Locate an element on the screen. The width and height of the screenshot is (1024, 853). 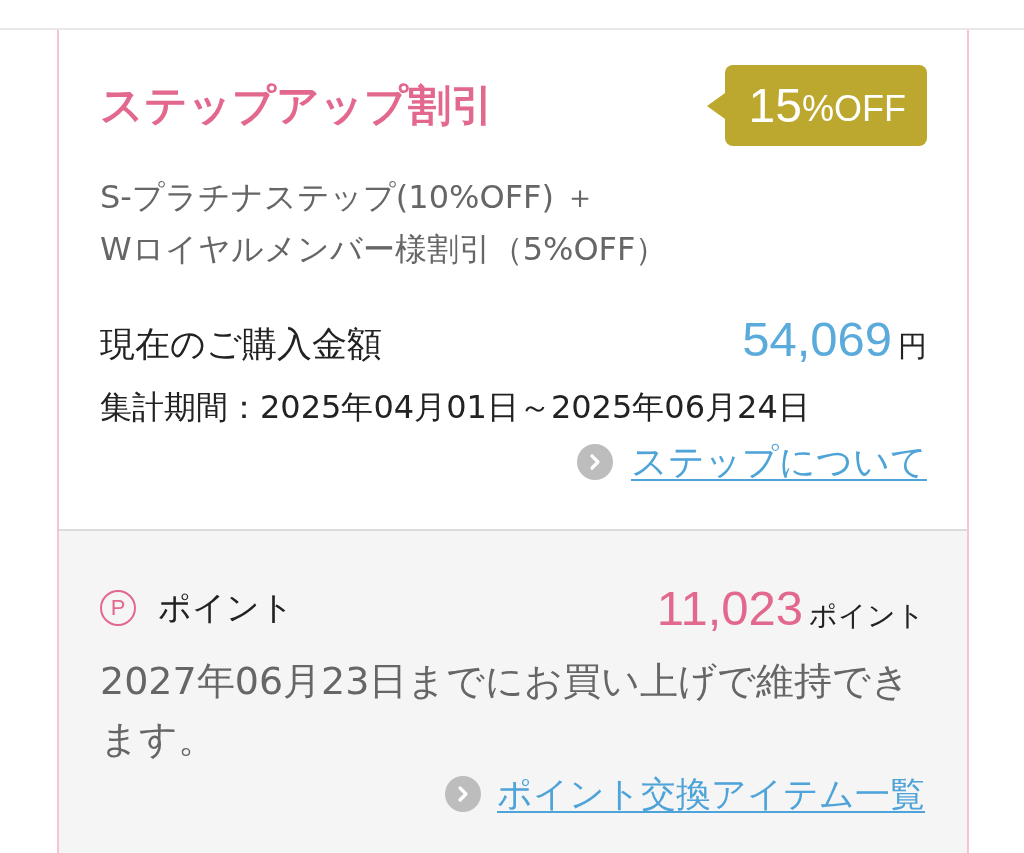
purchase-amount: 54,069 is located at coordinates (817, 339).